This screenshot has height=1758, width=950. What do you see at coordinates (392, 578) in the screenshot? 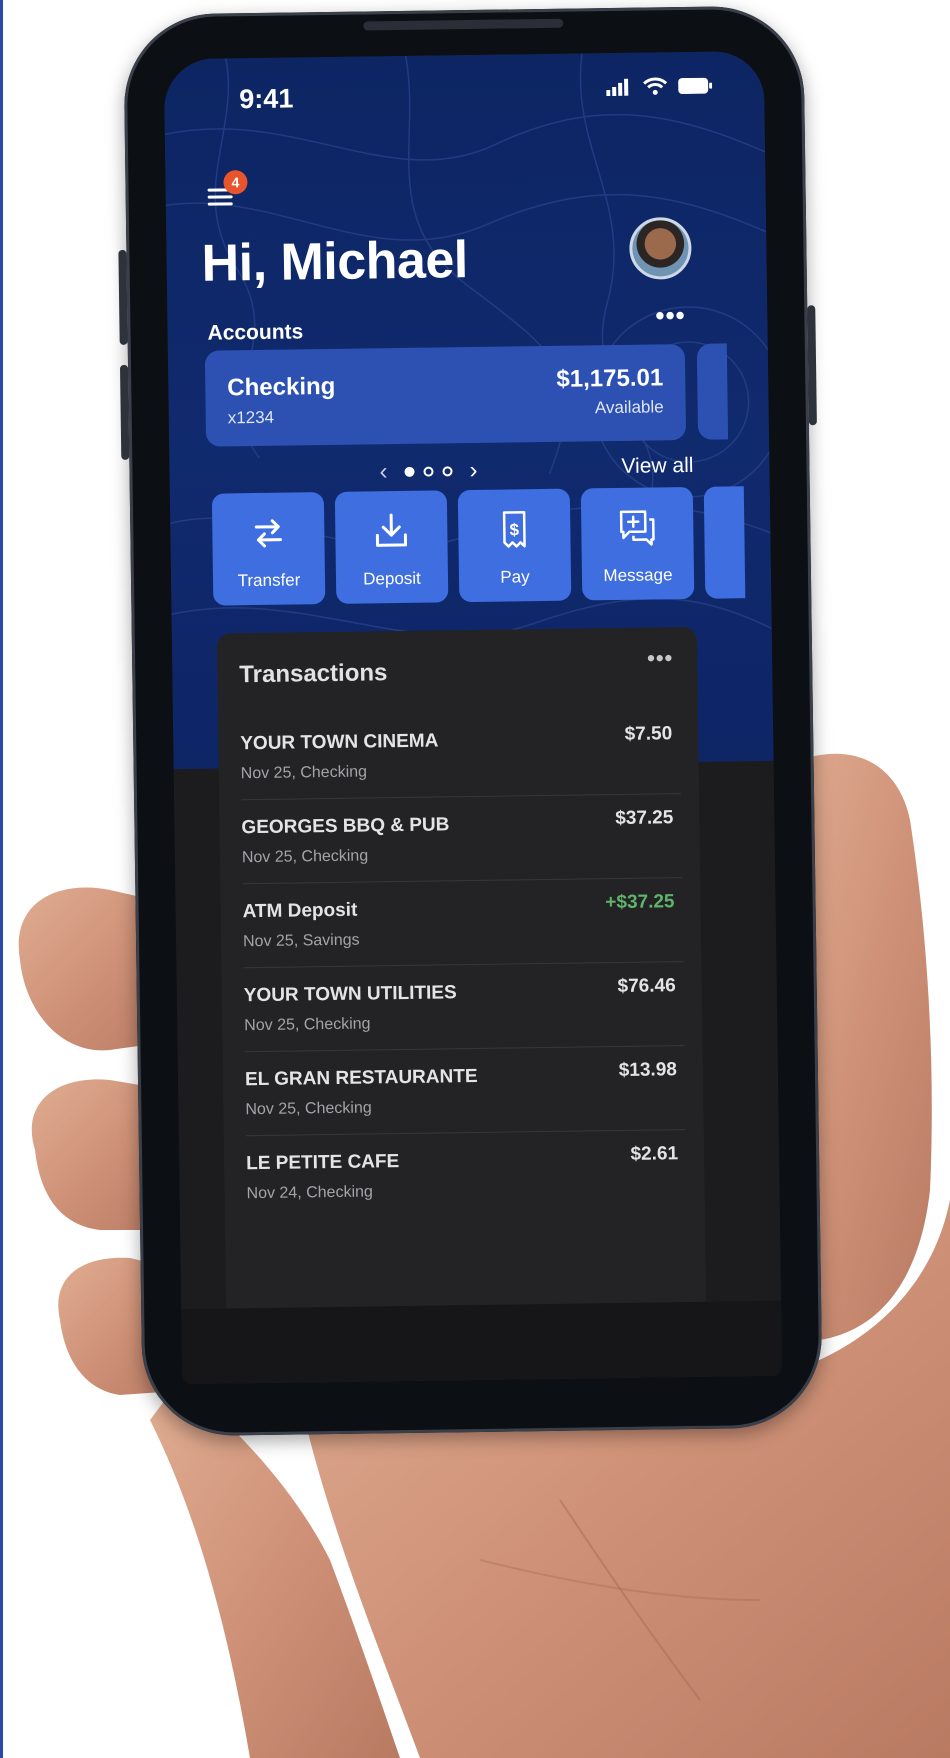
I see `deposit-label: Deposit` at bounding box center [392, 578].